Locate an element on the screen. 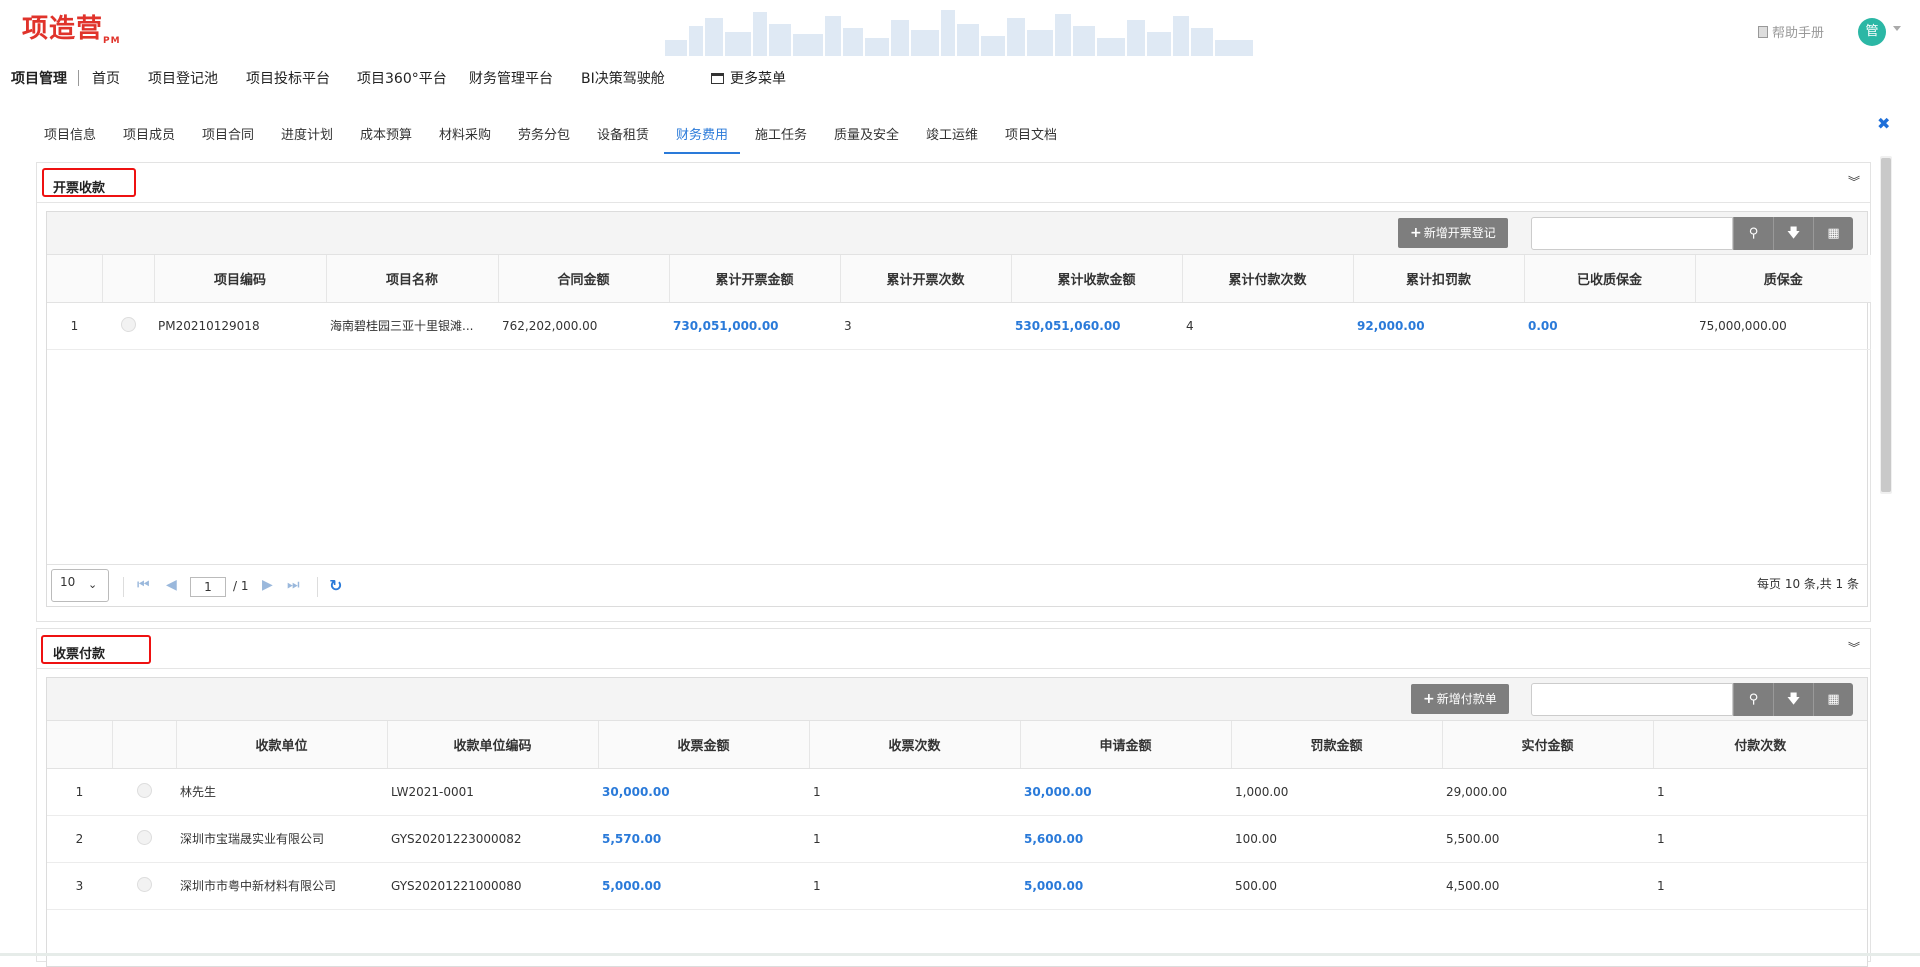 This screenshot has height=967, width=1920. nav-item-project-pool: 项目登记池 is located at coordinates (183, 78).